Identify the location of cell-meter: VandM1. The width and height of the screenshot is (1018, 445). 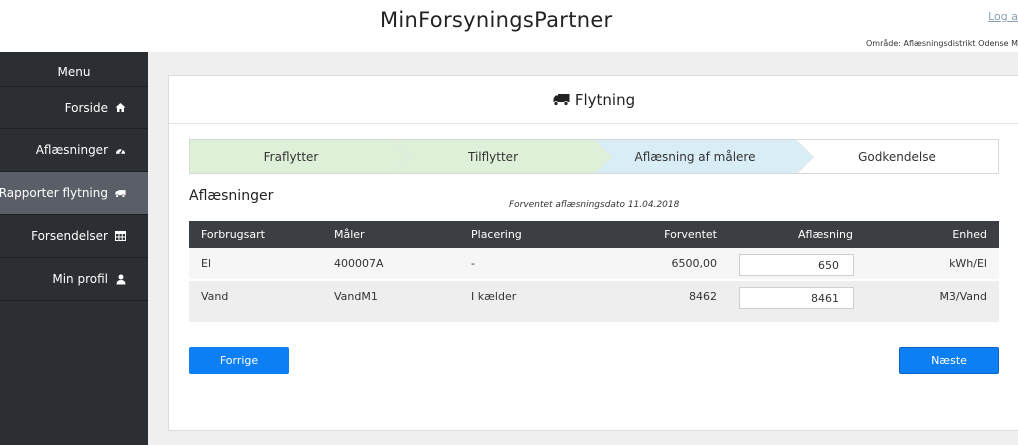
(356, 296).